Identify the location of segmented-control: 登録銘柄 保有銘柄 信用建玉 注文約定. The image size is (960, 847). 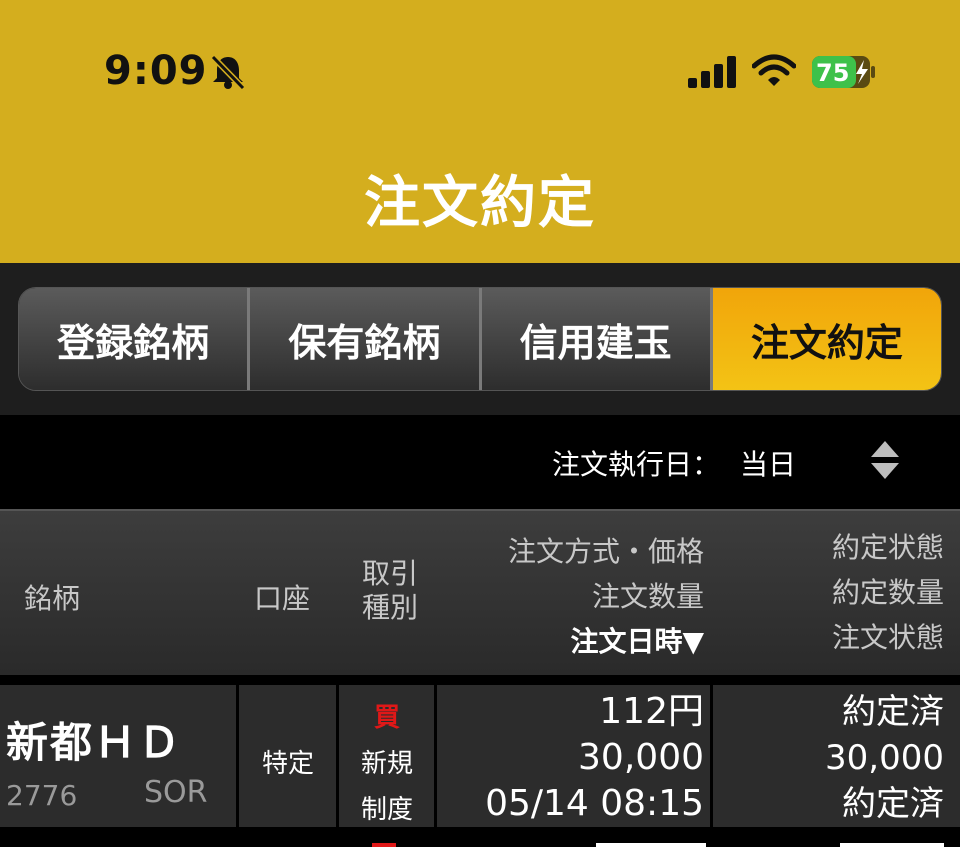
(480, 339).